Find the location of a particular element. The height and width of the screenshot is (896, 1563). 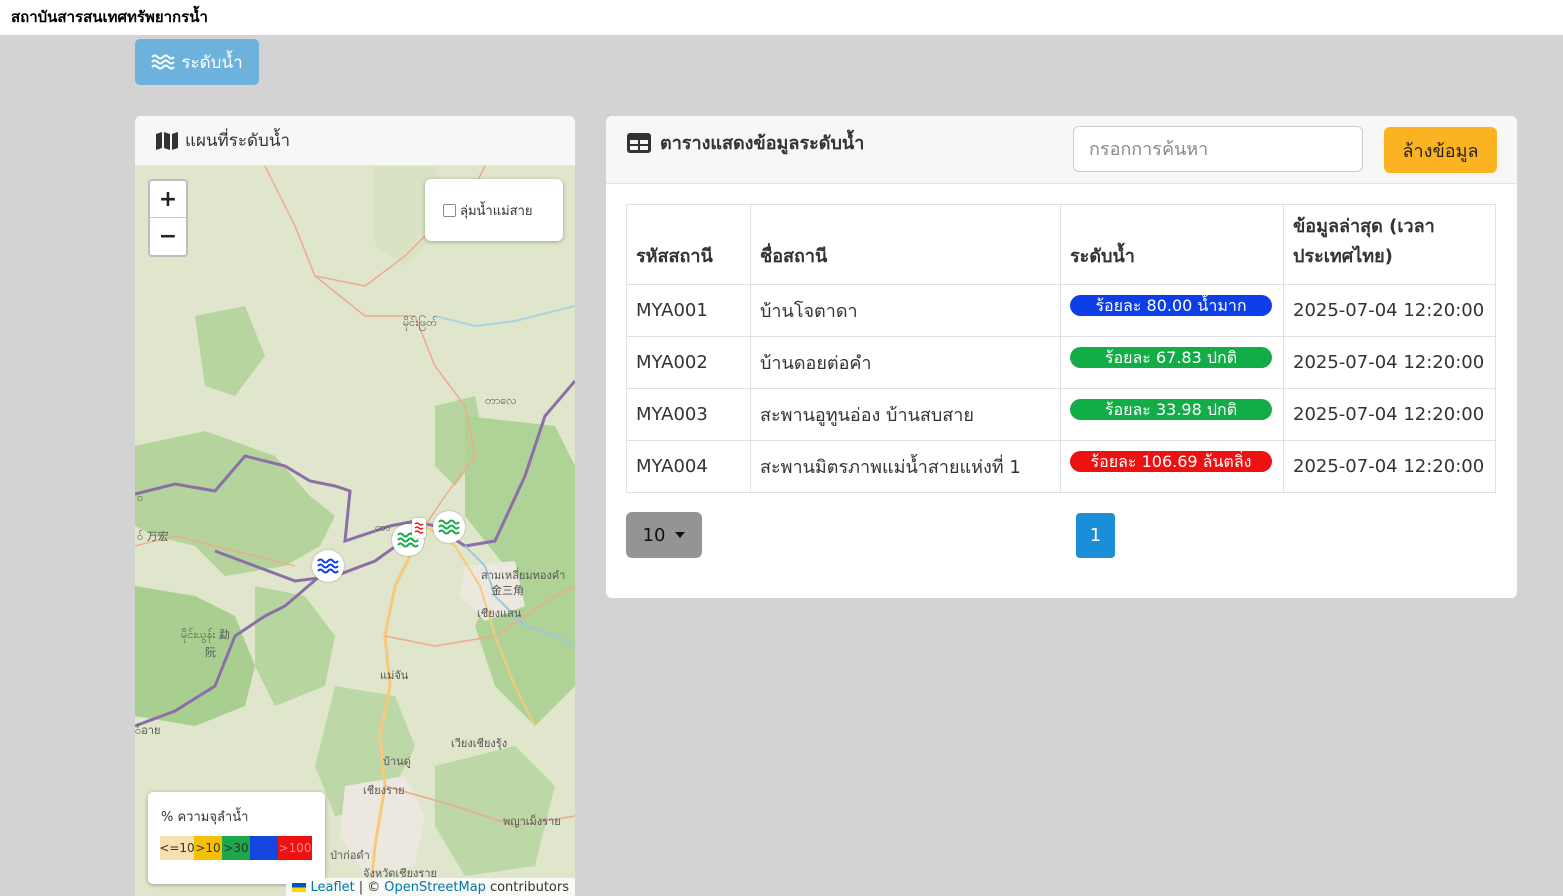

cell-name: สะพานอูทูนอ่อง บ้านสบสาย is located at coordinates (905, 414).